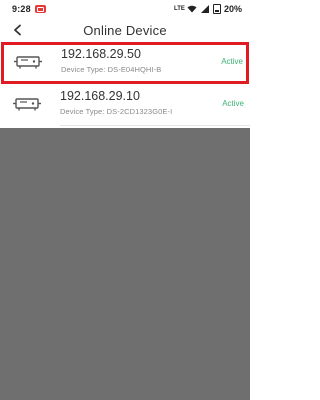 The width and height of the screenshot is (320, 400). Describe the element at coordinates (179, 9) in the screenshot. I see `network-speed-text: LTE` at that location.